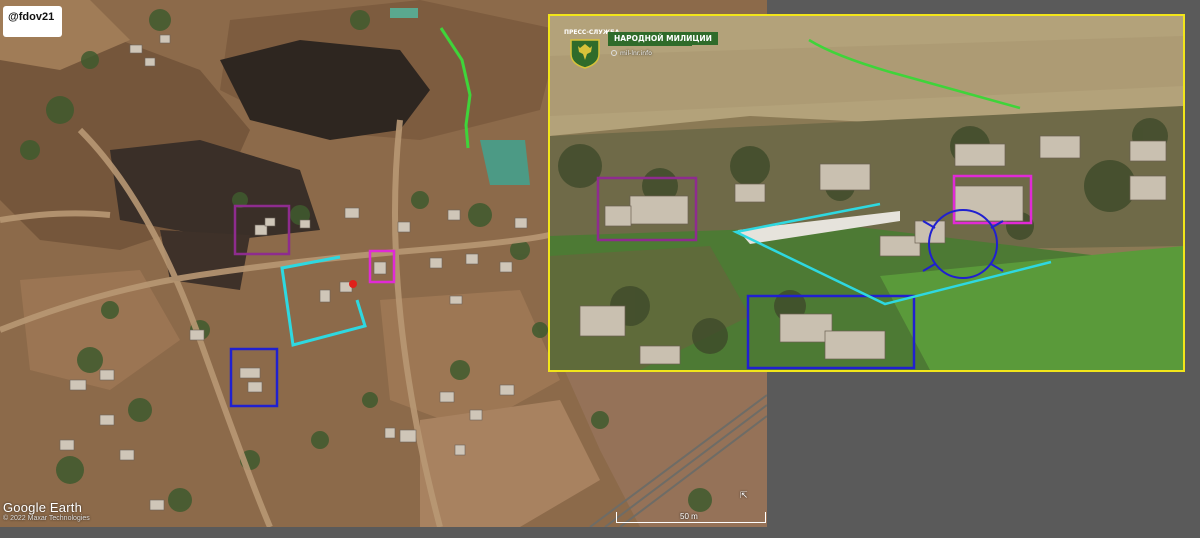 The image size is (1200, 538). I want to click on imagery-copyright: © 2022 Maxar Technologies, so click(46, 518).